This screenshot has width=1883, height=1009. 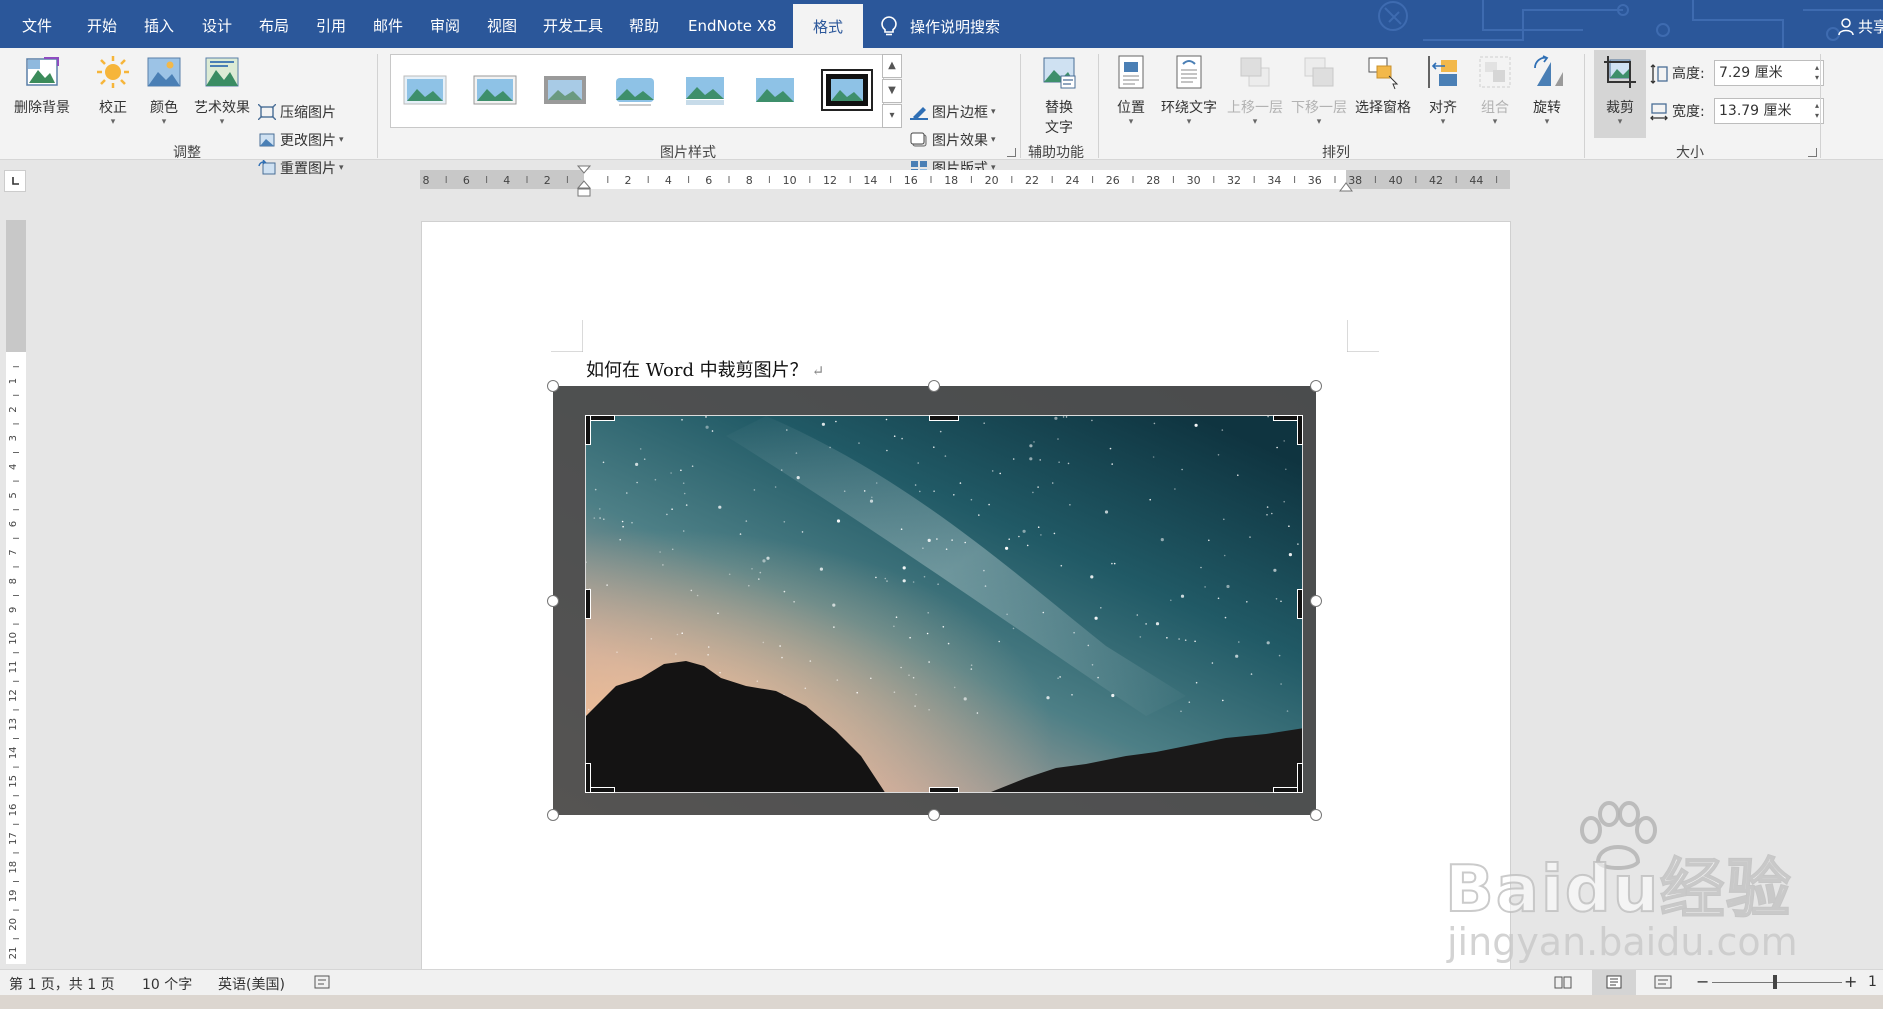 I want to click on vertical-ruler: 4321123456789101112131415161718192021, so click(x=16, y=594).